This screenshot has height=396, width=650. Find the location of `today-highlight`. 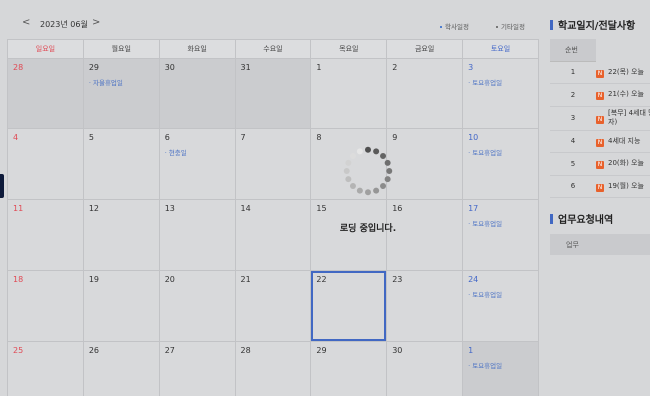

today-highlight is located at coordinates (349, 306).